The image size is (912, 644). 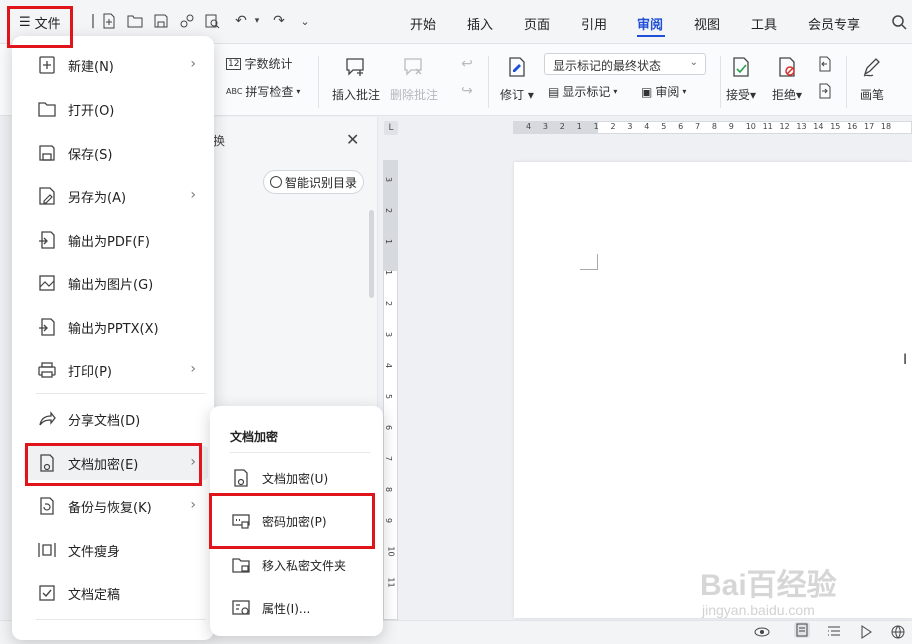 I want to click on print-preview-icon, so click(x=212, y=21).